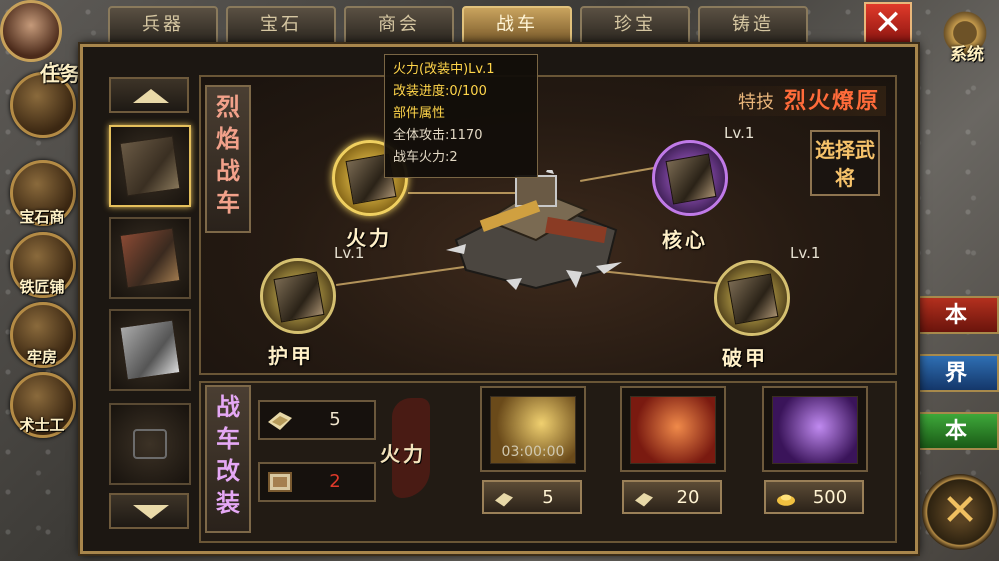  I want to click on part-break-armor-button, so click(752, 298).